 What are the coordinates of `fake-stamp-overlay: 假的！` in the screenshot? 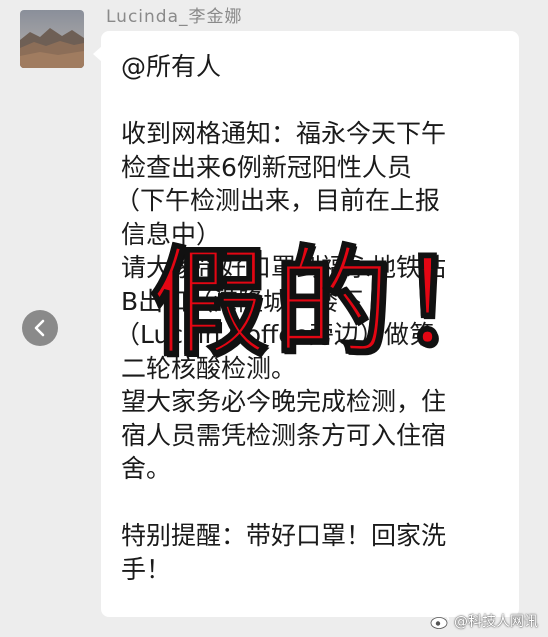 It's located at (336, 303).